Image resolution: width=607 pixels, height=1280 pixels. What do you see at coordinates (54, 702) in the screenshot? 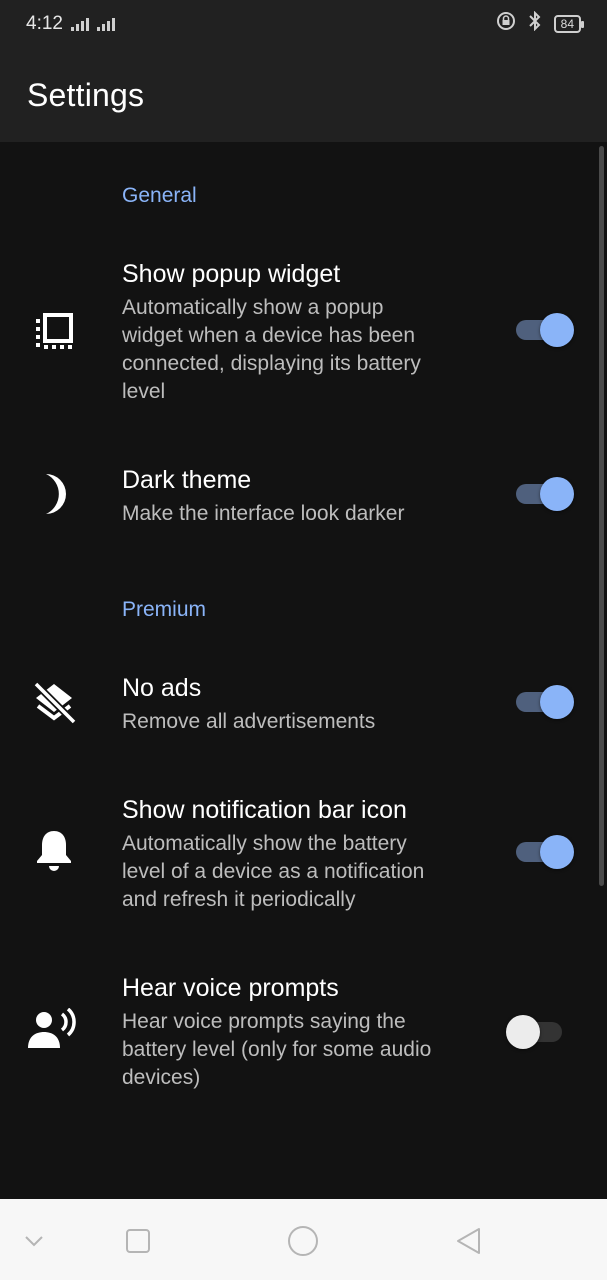
I see `layers-off-icon` at bounding box center [54, 702].